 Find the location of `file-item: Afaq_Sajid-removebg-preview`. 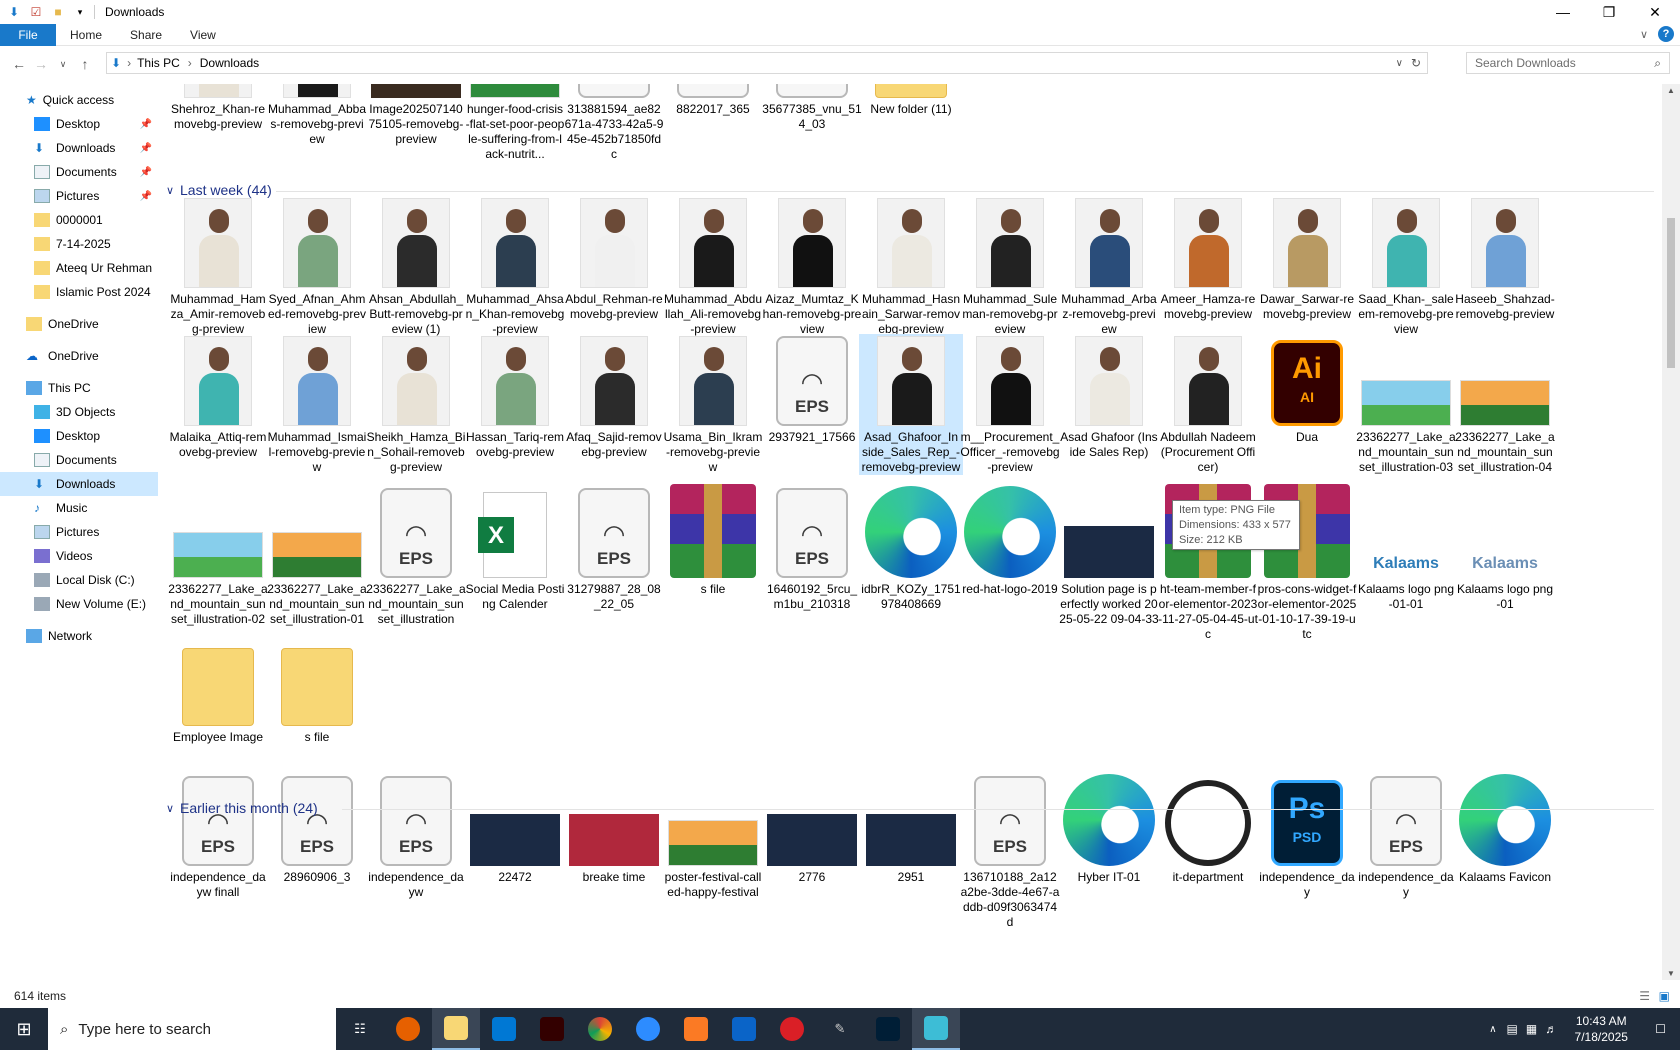

file-item: Afaq_Sajid-removebg-preview is located at coordinates (614, 397).